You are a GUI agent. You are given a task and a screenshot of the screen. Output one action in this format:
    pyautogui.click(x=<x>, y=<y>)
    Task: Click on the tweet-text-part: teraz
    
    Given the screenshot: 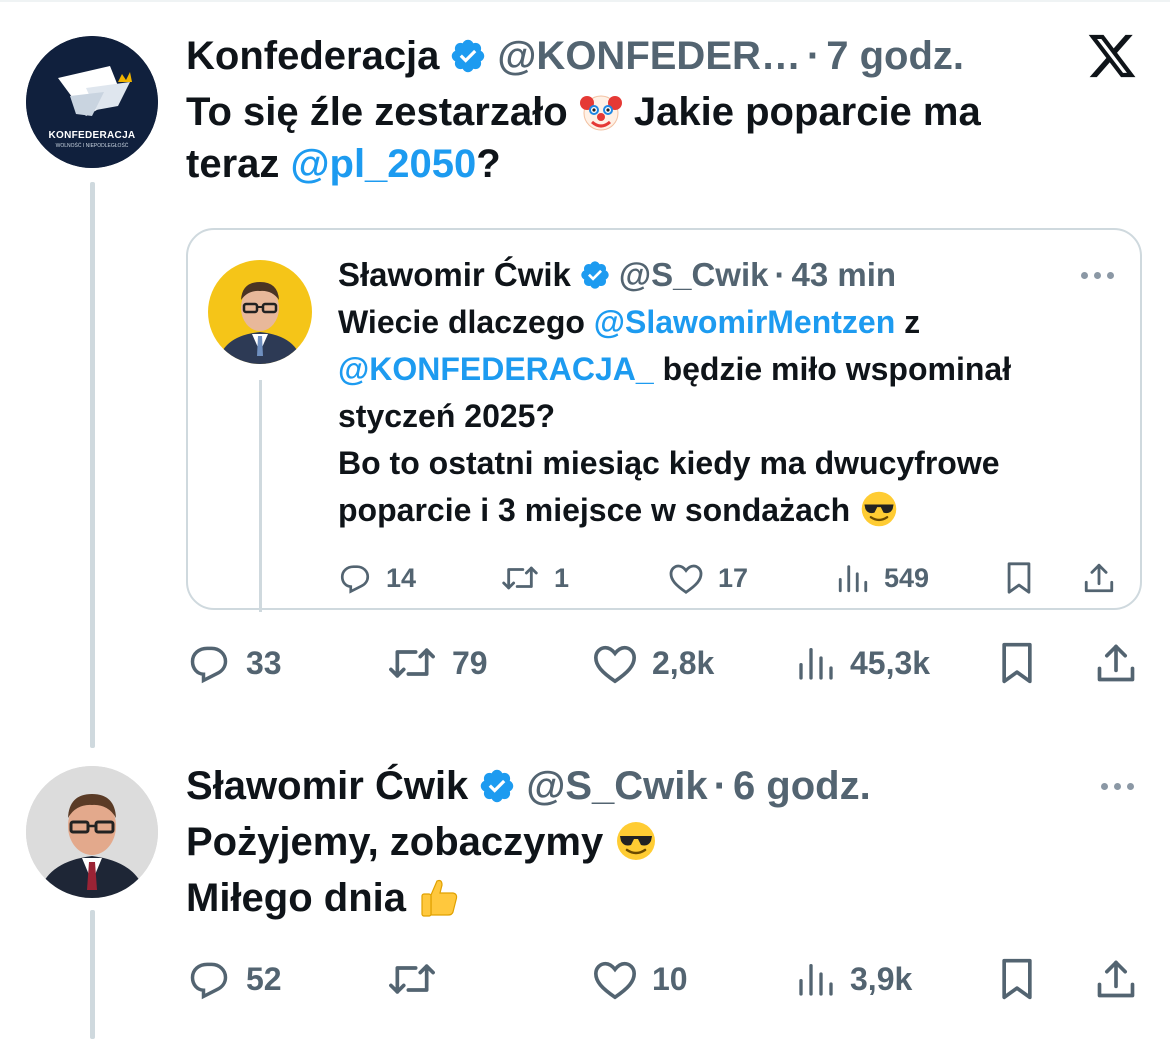 What is the action you would take?
    pyautogui.click(x=238, y=164)
    